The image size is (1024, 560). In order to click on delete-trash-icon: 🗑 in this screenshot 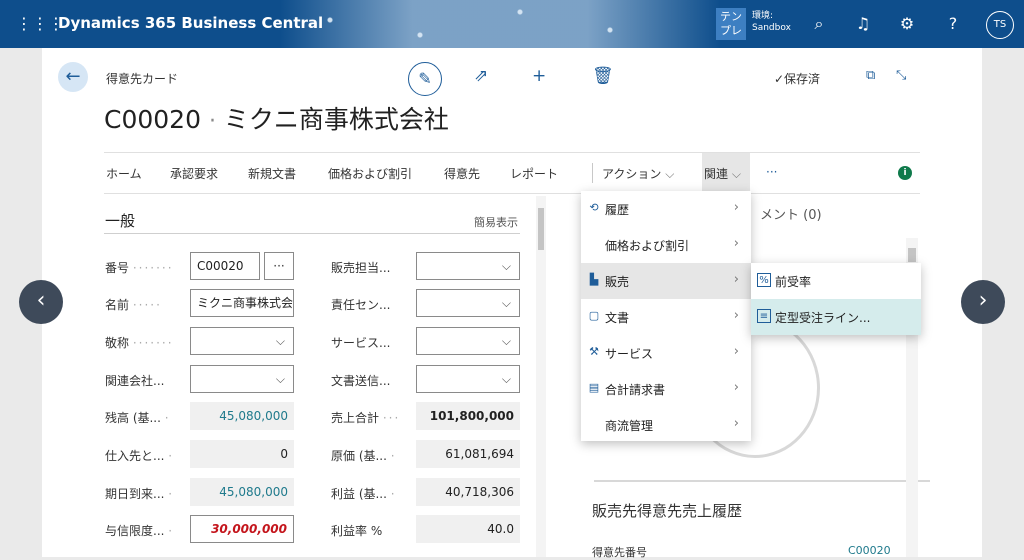, I will do `click(603, 76)`.